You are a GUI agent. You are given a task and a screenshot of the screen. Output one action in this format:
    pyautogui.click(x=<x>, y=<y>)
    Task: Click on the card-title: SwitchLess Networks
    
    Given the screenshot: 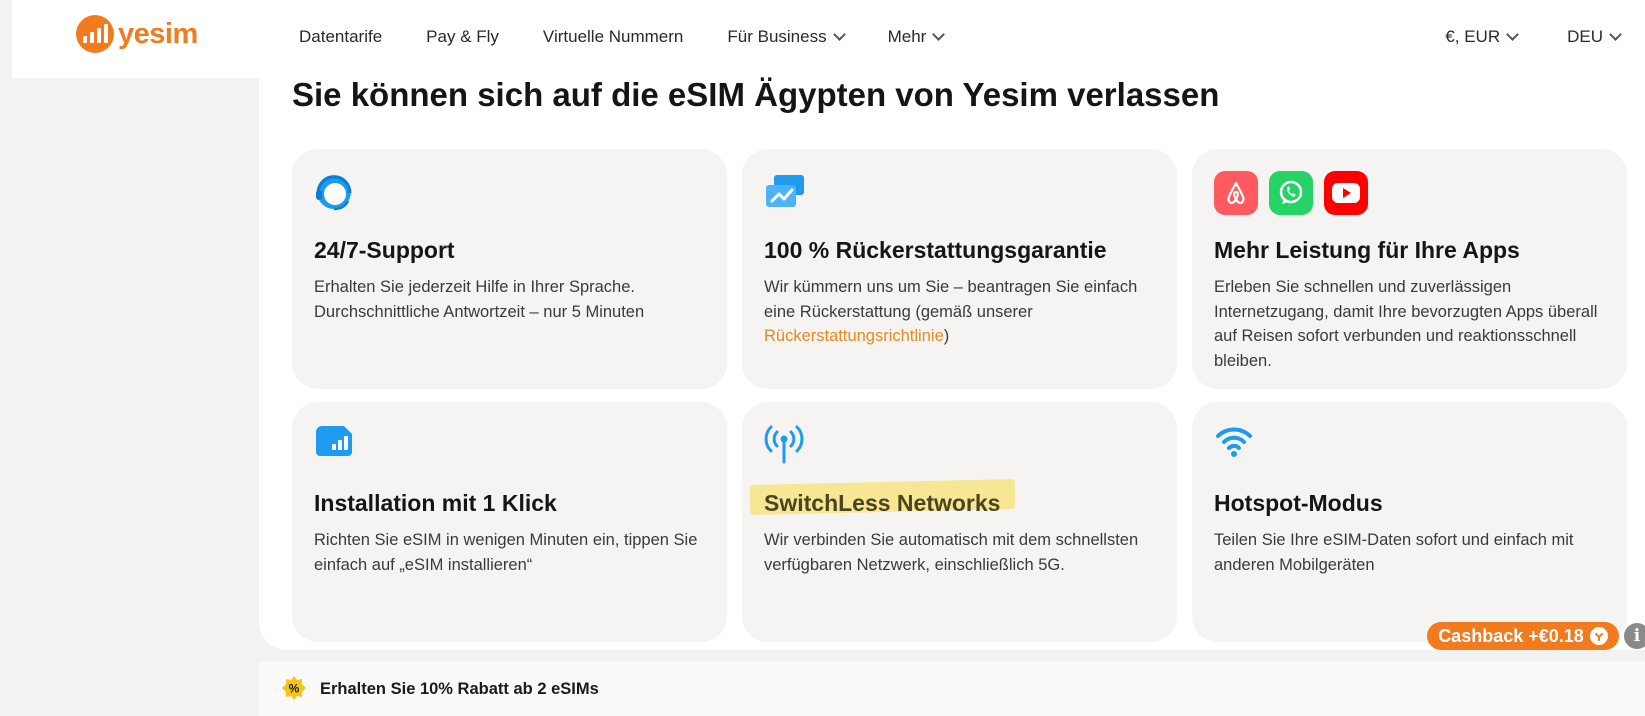 What is the action you would take?
    pyautogui.click(x=882, y=503)
    